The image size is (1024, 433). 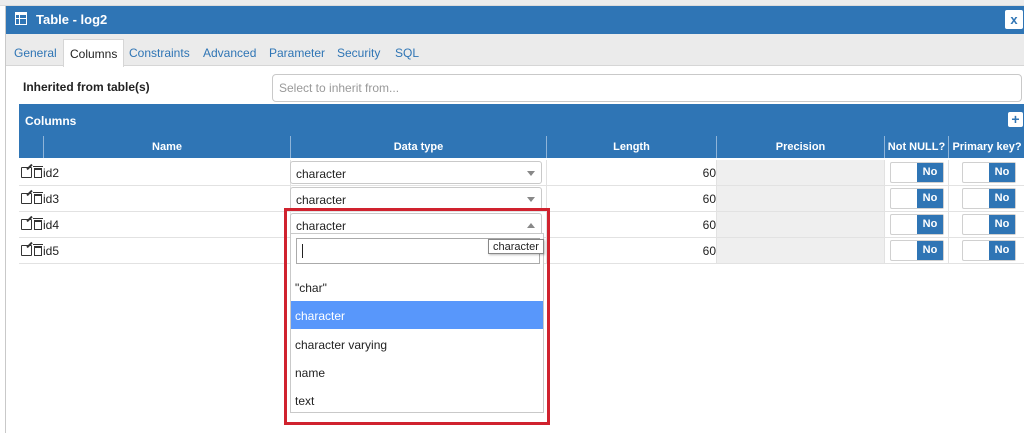 I want to click on column-header-data-type: Data type, so click(x=418, y=147).